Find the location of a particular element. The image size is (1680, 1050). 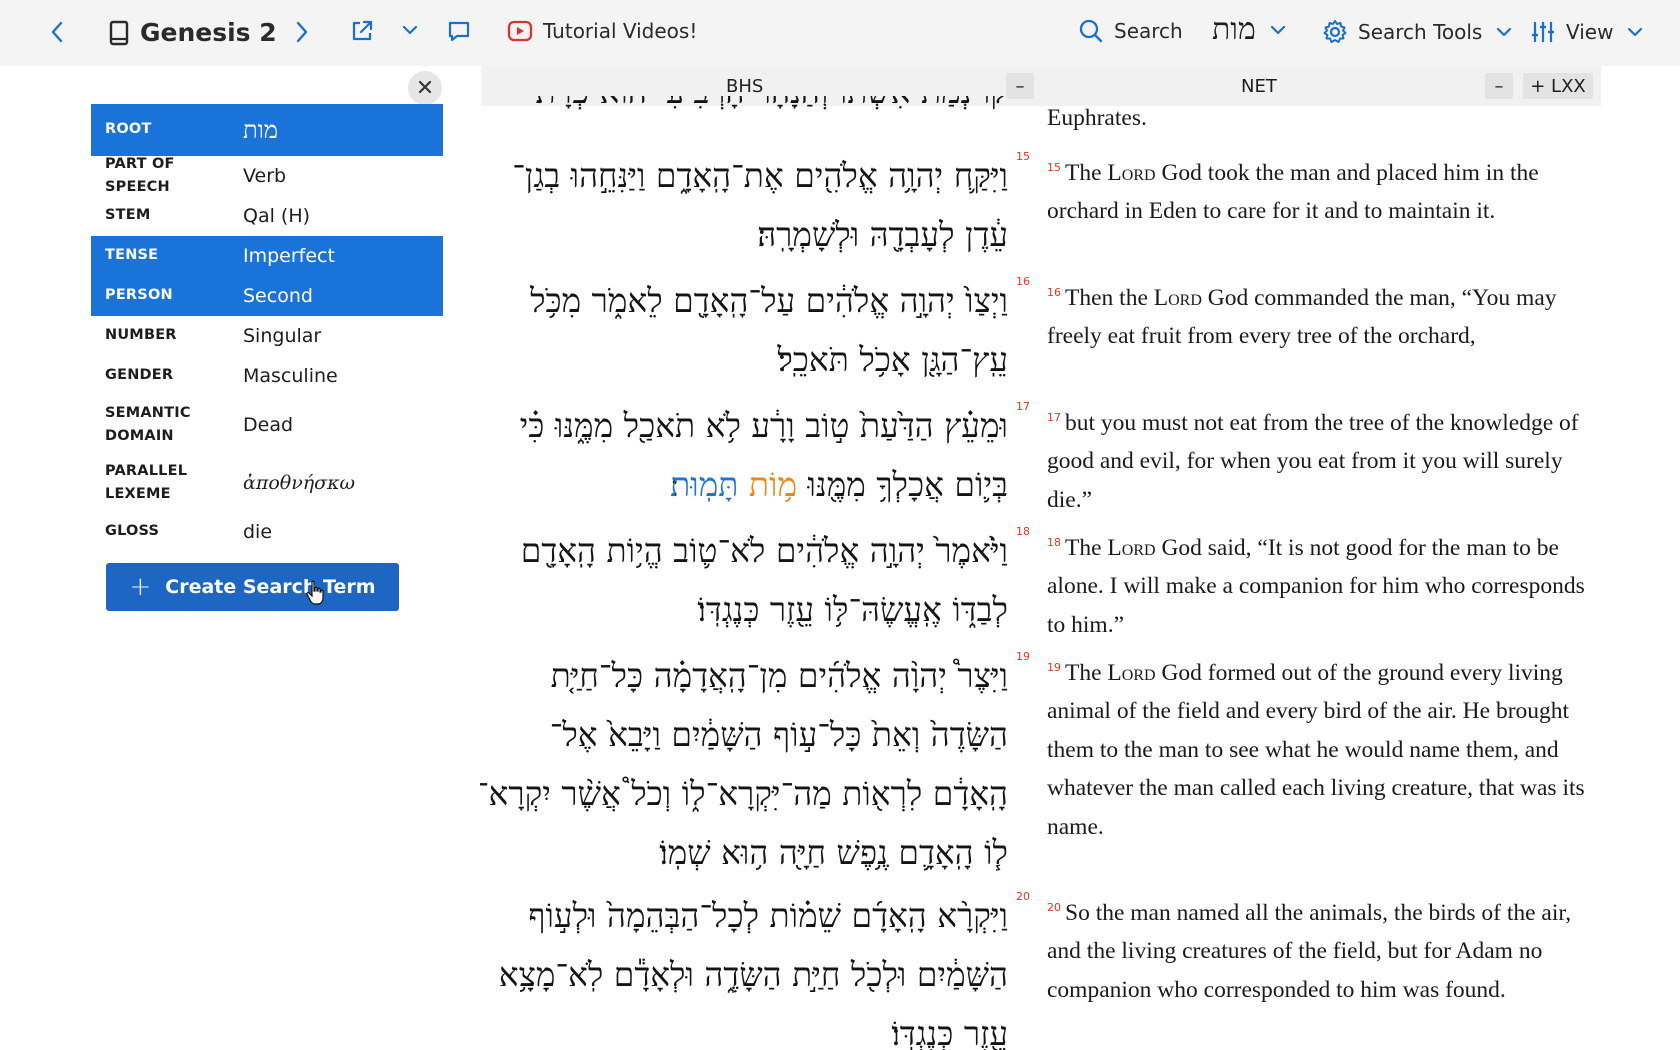

morph-value: Dead is located at coordinates (268, 425).